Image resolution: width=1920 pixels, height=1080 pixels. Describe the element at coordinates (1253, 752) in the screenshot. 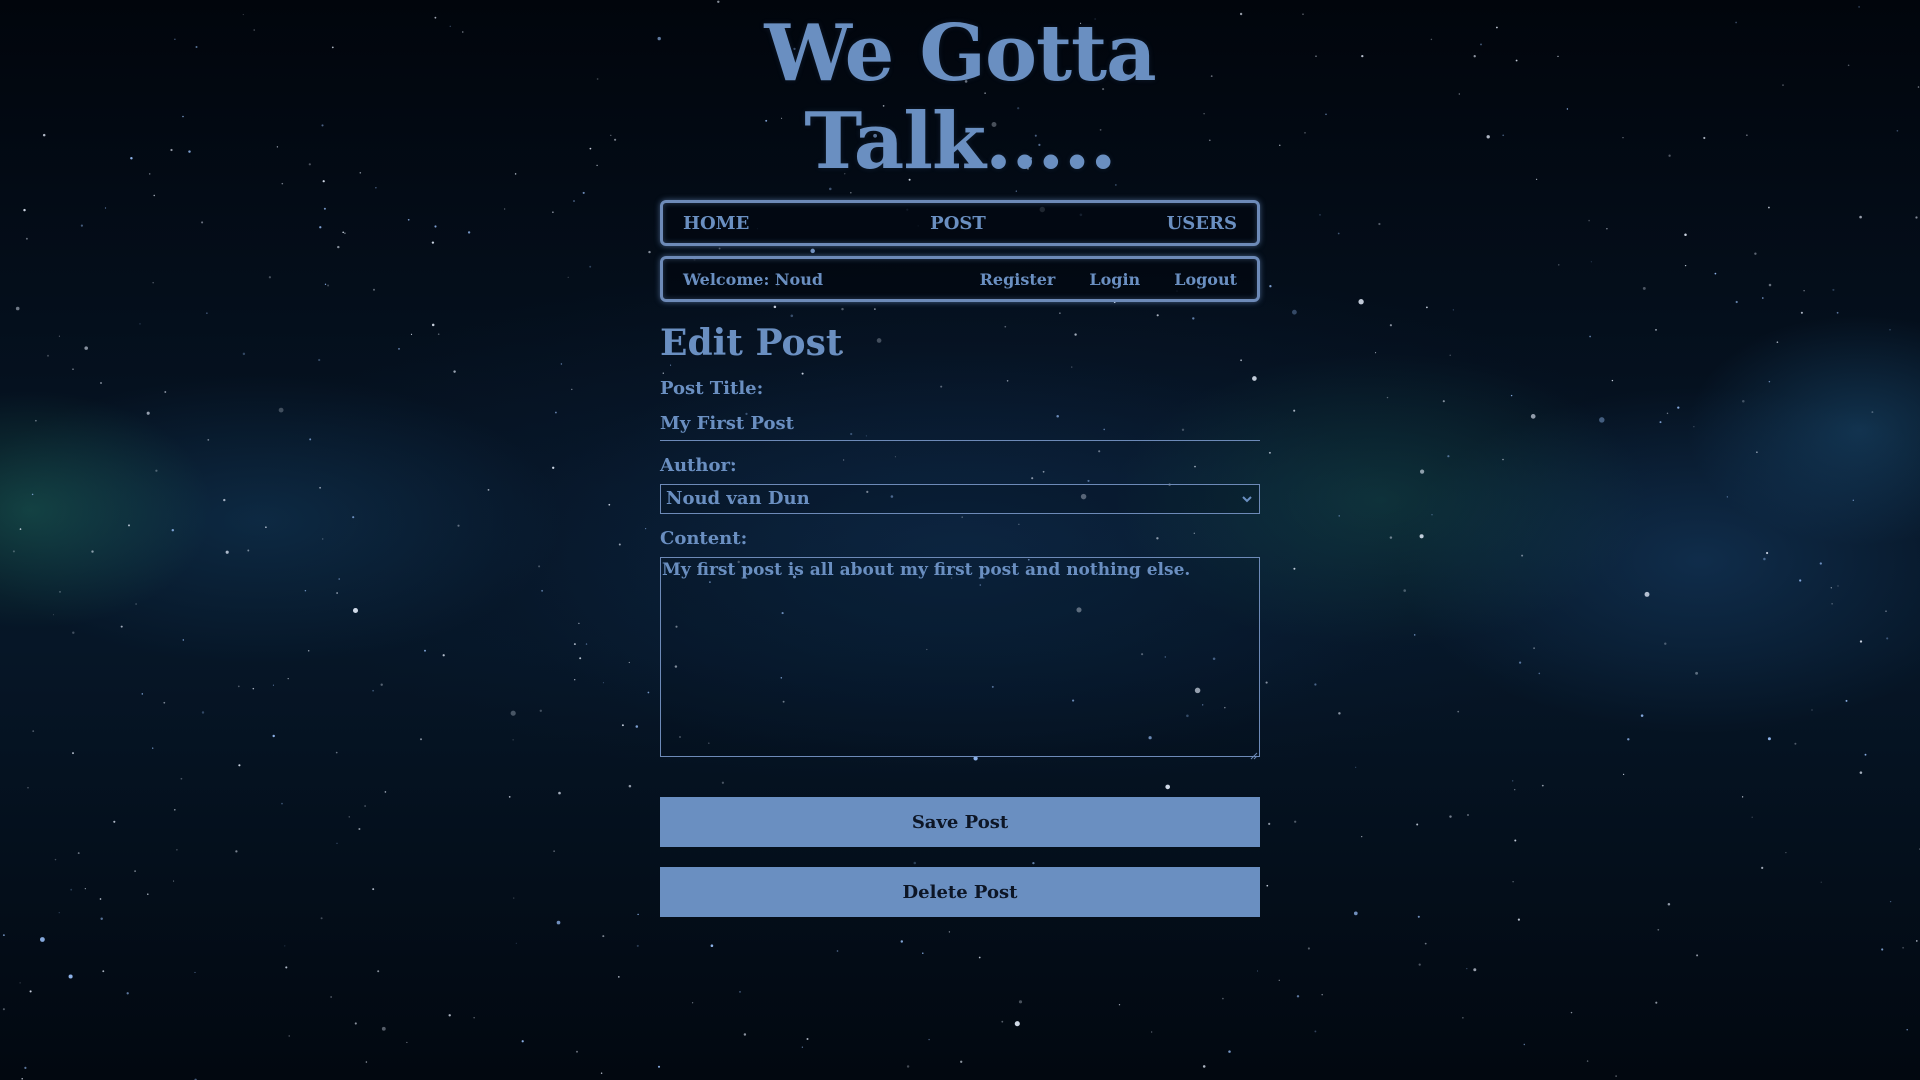

I see `resize-grip-icon` at that location.